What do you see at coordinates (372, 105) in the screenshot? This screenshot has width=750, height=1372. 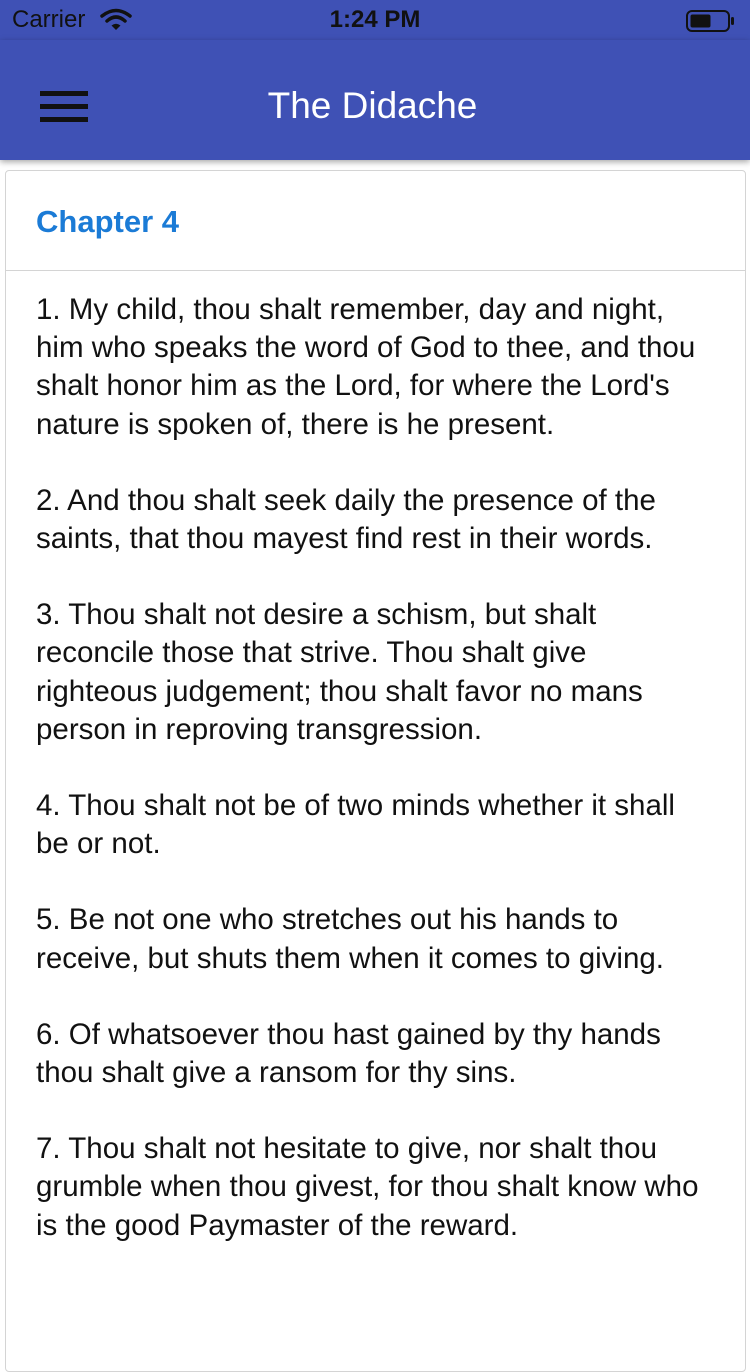 I see `app-title: The Didache` at bounding box center [372, 105].